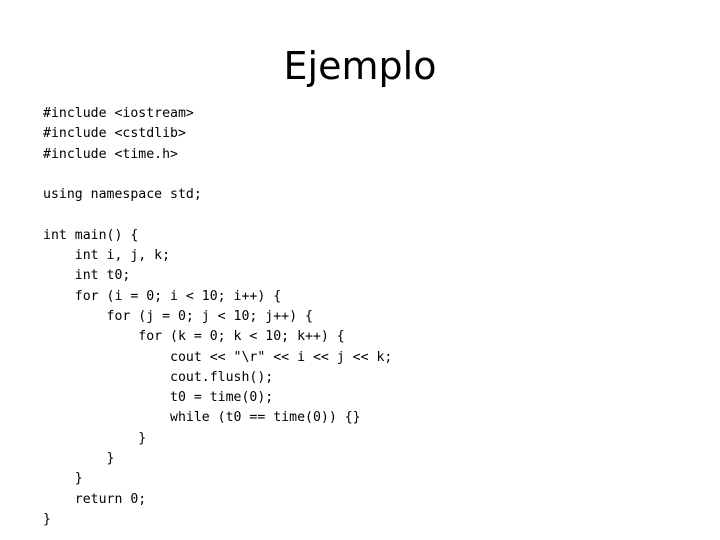 The height and width of the screenshot is (540, 720). What do you see at coordinates (178, 316) in the screenshot?
I see `code-line: for (j = 0; j < 10; j++) {` at bounding box center [178, 316].